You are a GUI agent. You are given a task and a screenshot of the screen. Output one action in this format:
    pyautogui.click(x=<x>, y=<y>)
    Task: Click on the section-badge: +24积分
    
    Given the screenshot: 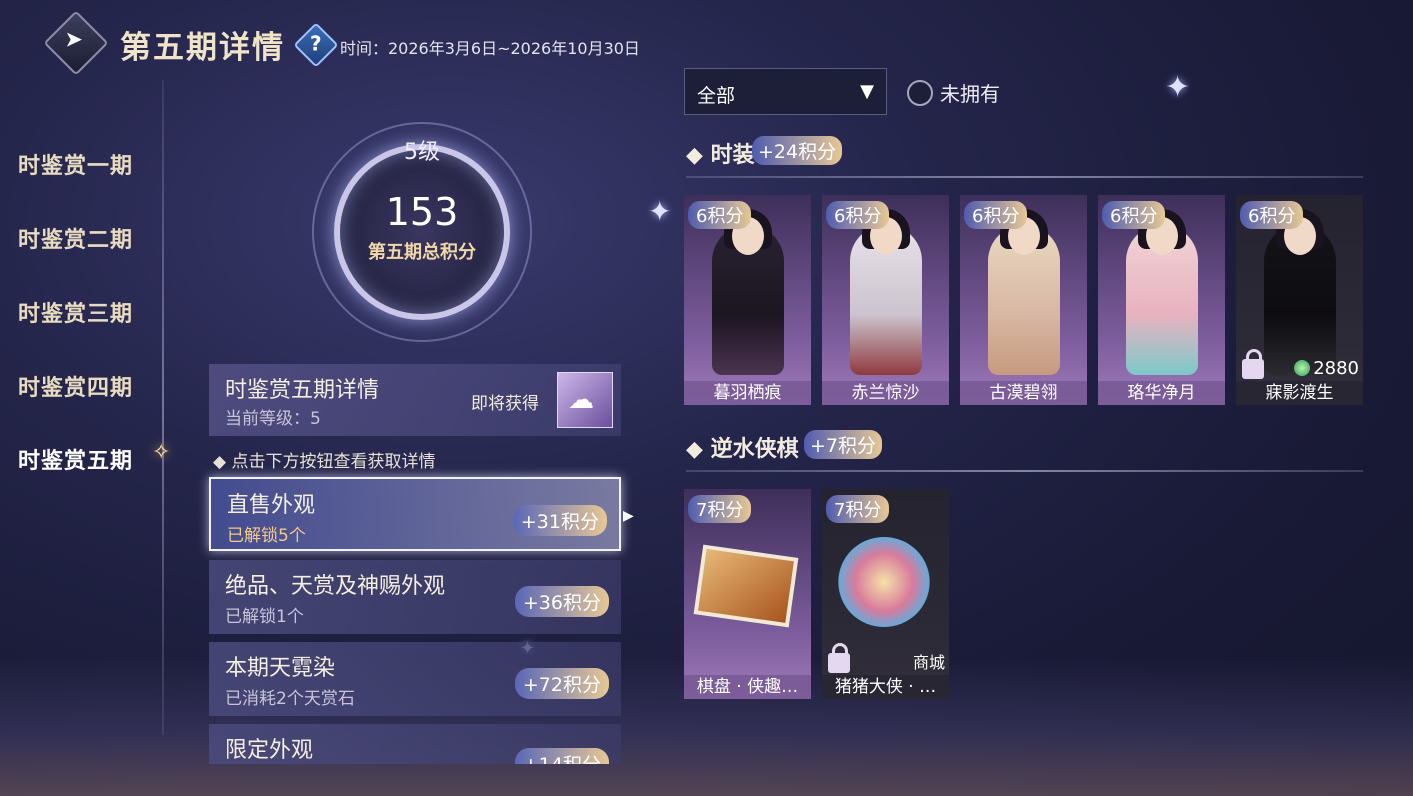 What is the action you would take?
    pyautogui.click(x=797, y=150)
    